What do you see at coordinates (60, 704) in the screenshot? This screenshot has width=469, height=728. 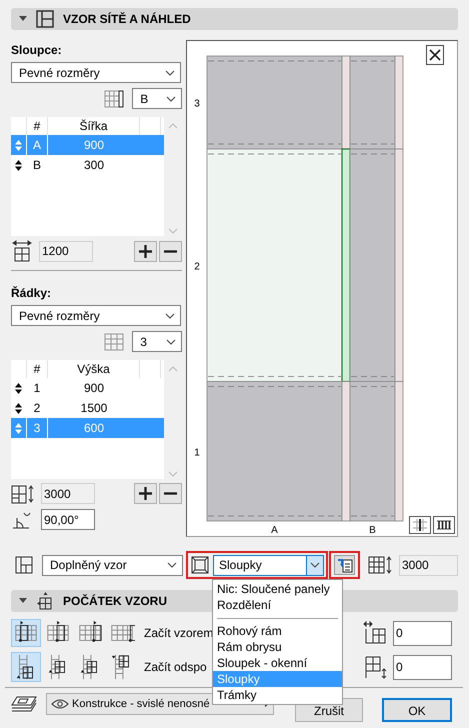 I see `eye-icon` at bounding box center [60, 704].